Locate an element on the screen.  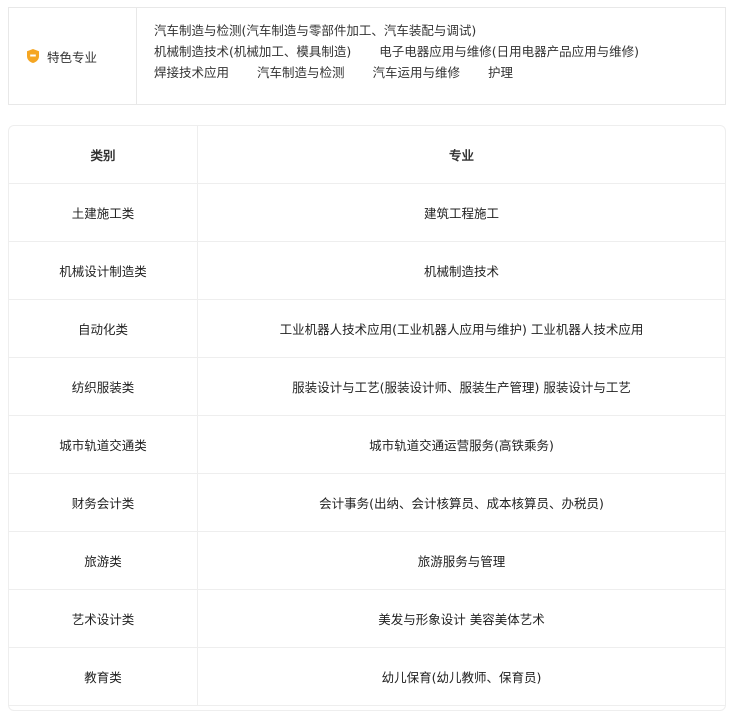
category-cell: 城市轨道交通类 is located at coordinates (103, 444).